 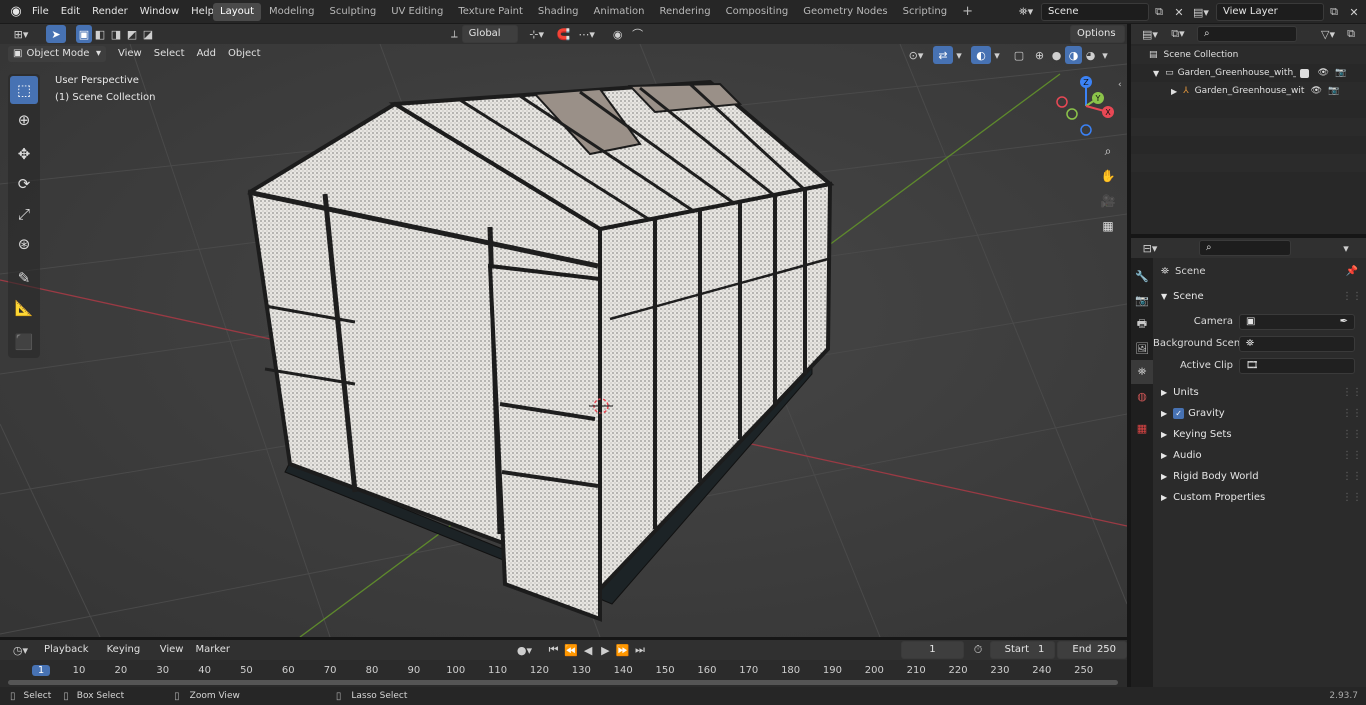 I want to click on tab-shading: Shading, so click(x=558, y=12).